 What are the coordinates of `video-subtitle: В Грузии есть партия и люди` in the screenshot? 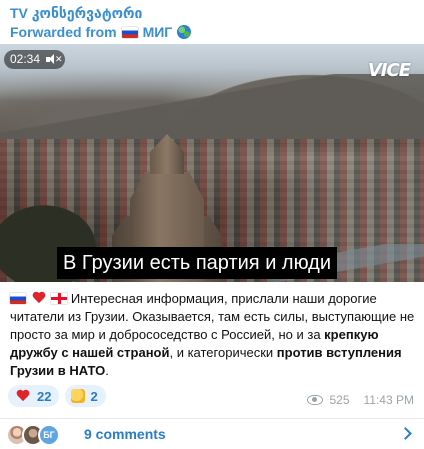 It's located at (197, 263).